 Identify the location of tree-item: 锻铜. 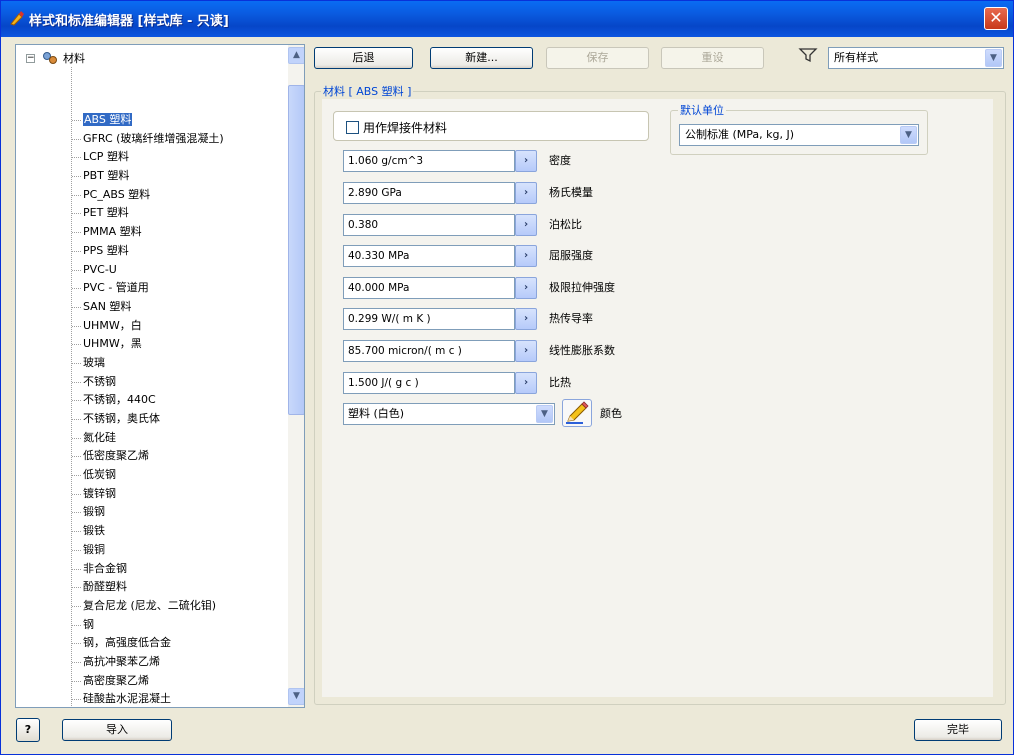
(148, 550).